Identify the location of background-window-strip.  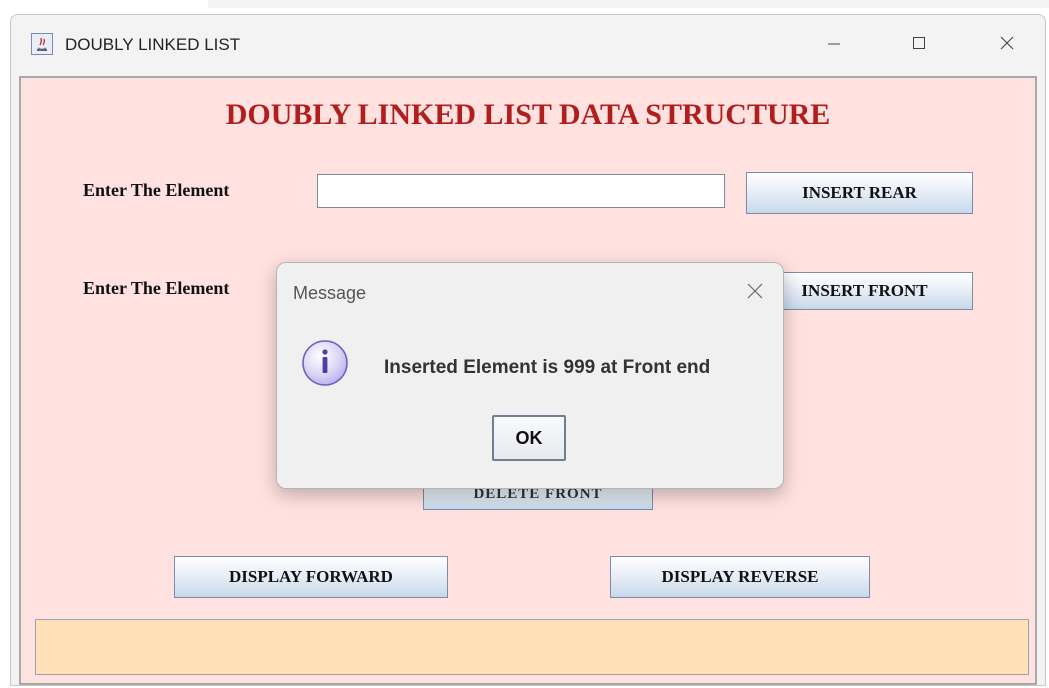
(628, 4).